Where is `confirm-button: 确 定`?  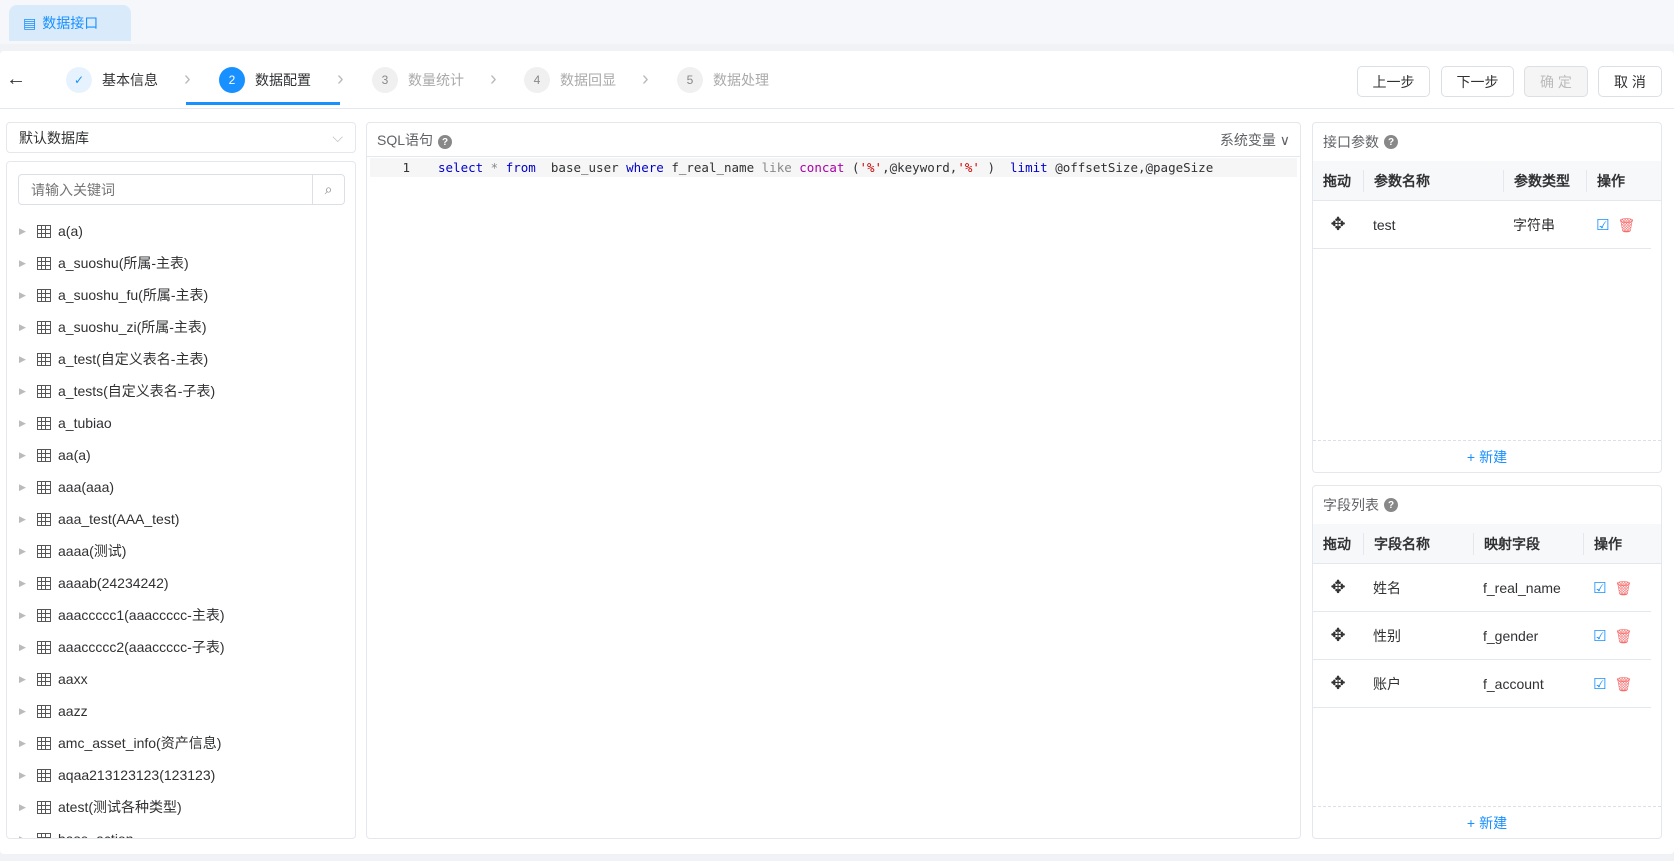
confirm-button: 确 定 is located at coordinates (1556, 81).